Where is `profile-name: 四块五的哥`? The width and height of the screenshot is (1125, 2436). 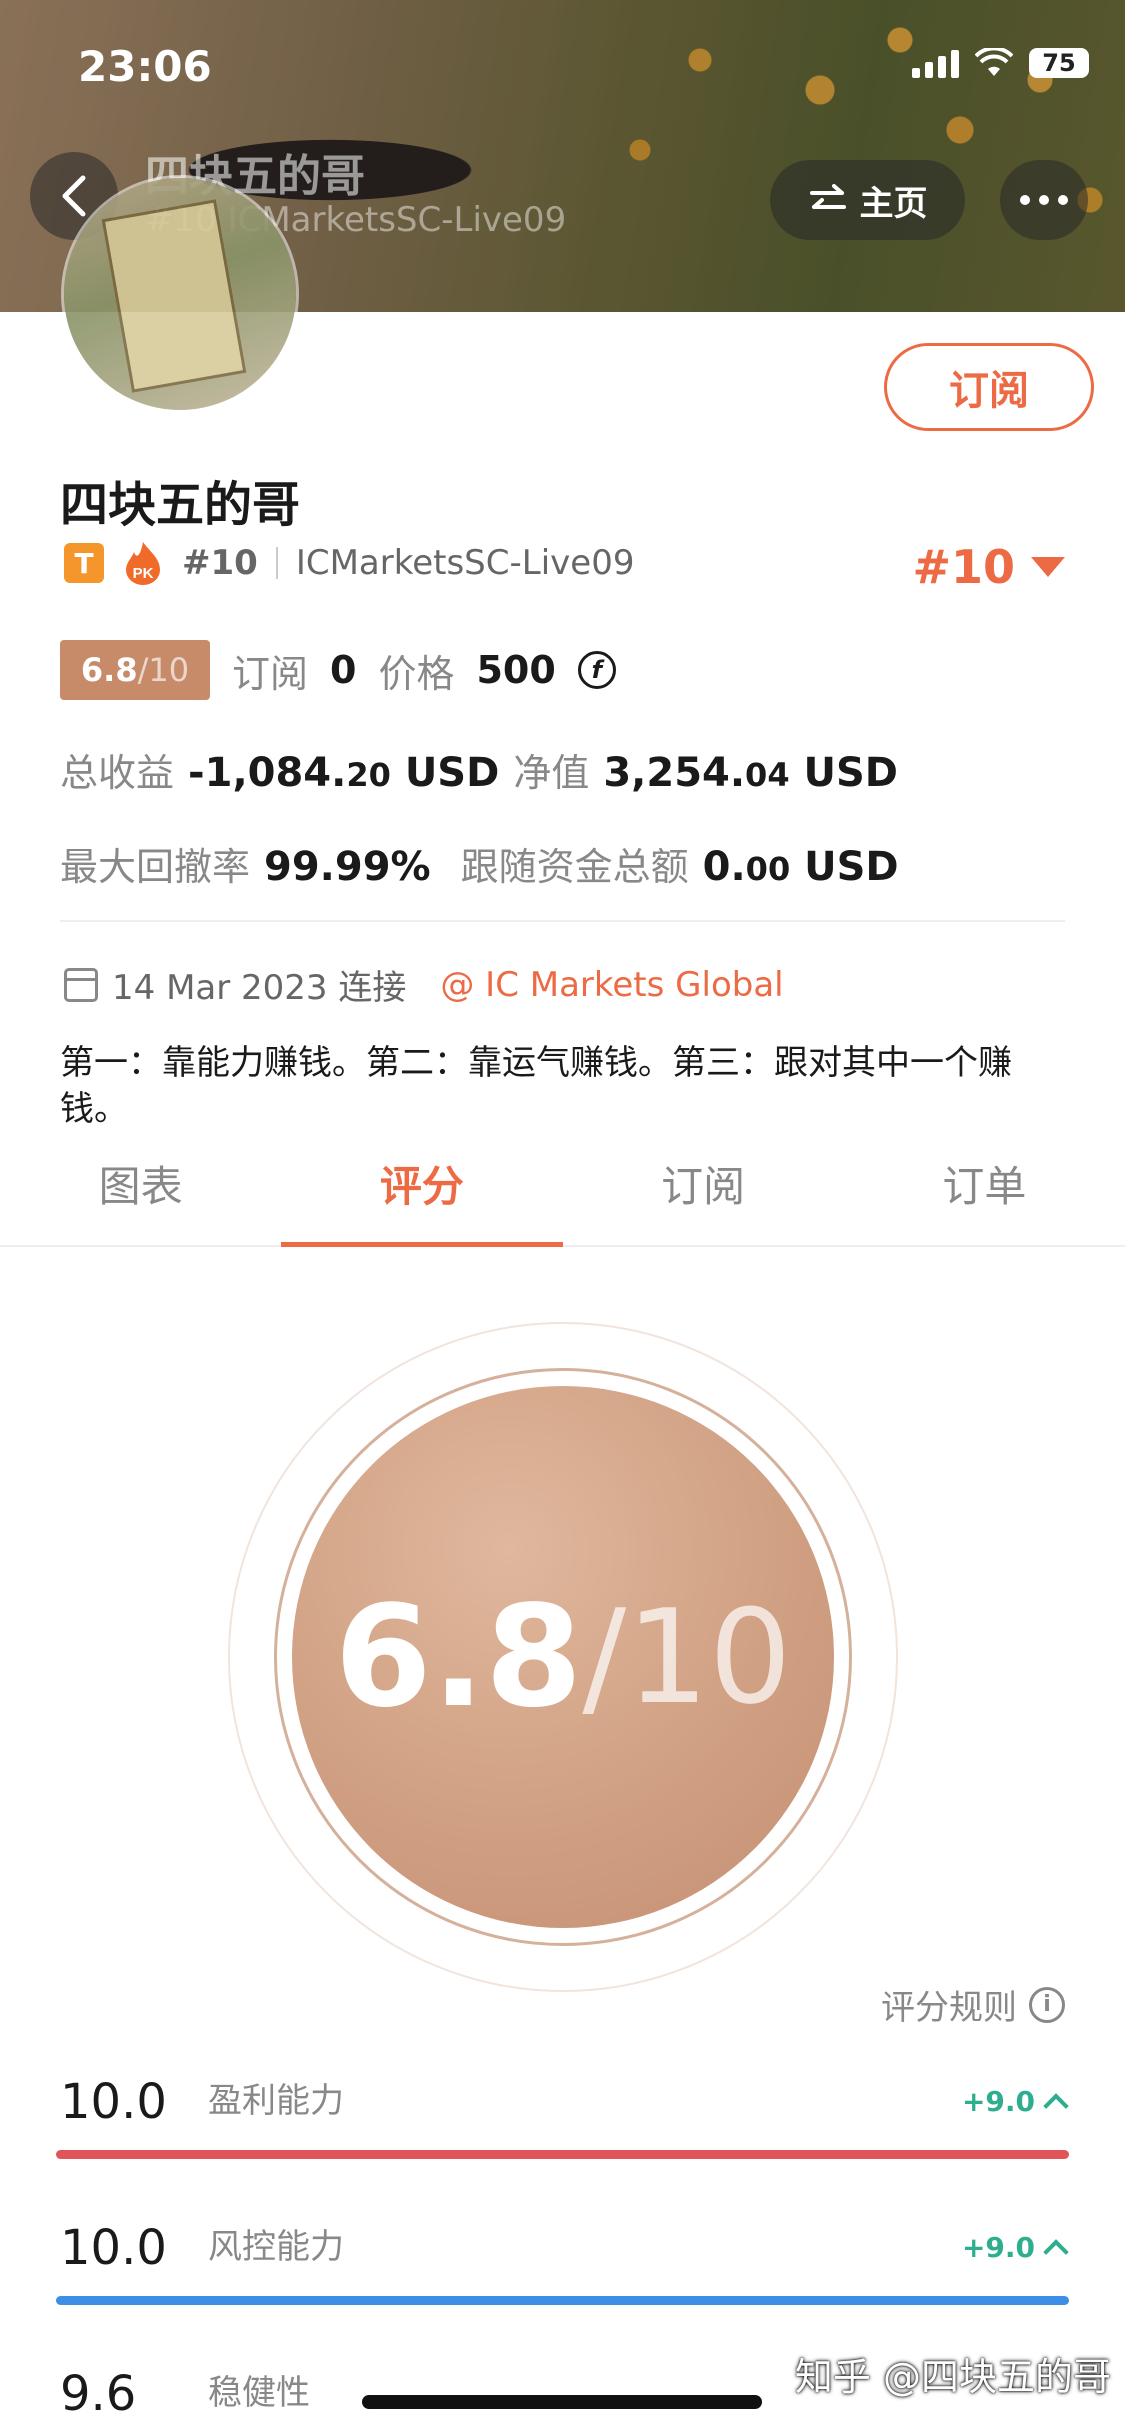 profile-name: 四块五的哥 is located at coordinates (180, 505).